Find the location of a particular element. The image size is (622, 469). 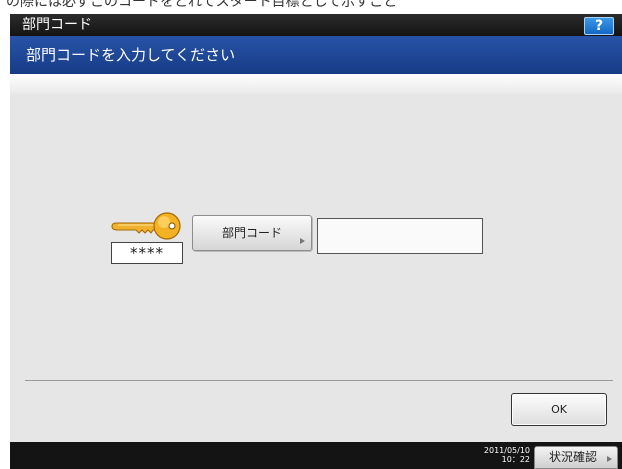

divider is located at coordinates (319, 380).